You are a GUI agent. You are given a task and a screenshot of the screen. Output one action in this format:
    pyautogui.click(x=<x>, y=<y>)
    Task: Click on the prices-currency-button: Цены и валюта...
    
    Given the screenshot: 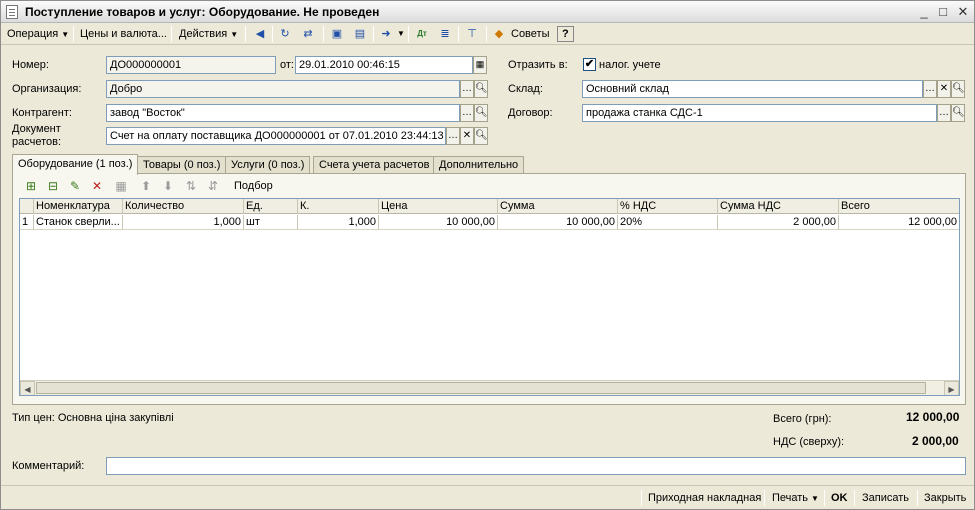 What is the action you would take?
    pyautogui.click(x=123, y=34)
    